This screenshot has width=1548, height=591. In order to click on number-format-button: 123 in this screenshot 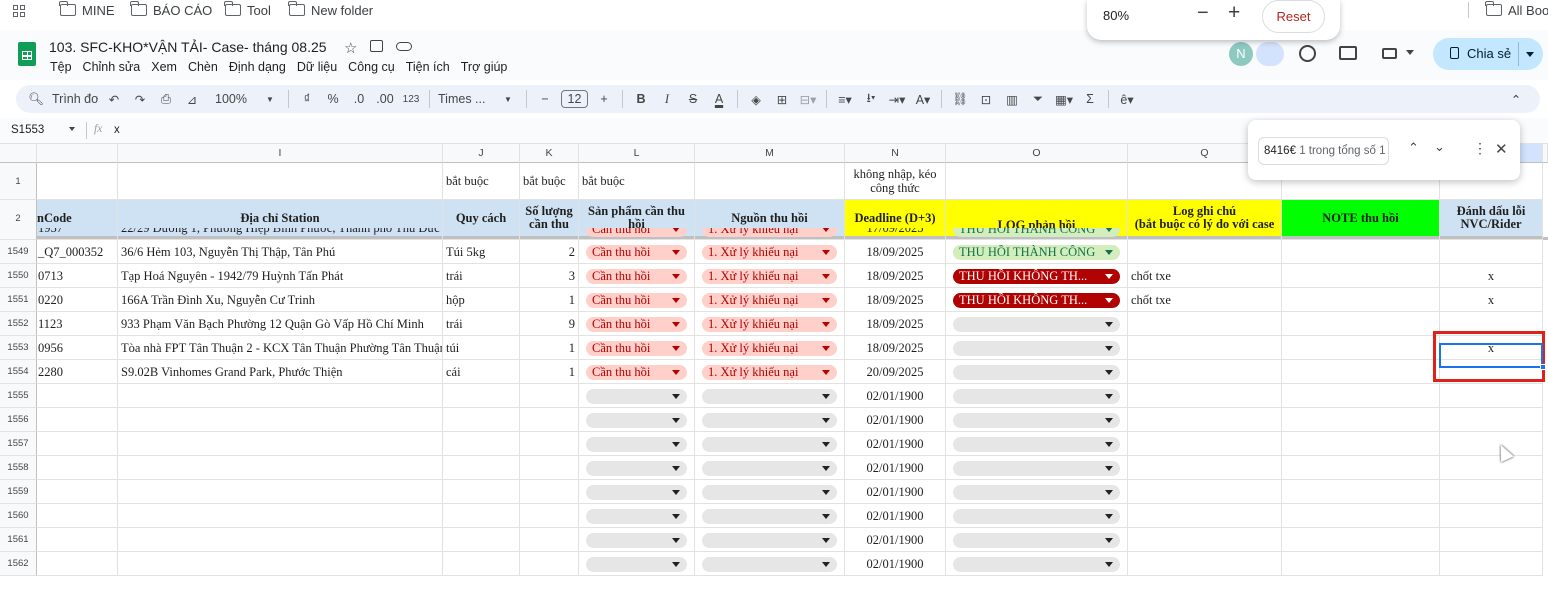, I will do `click(411, 99)`.